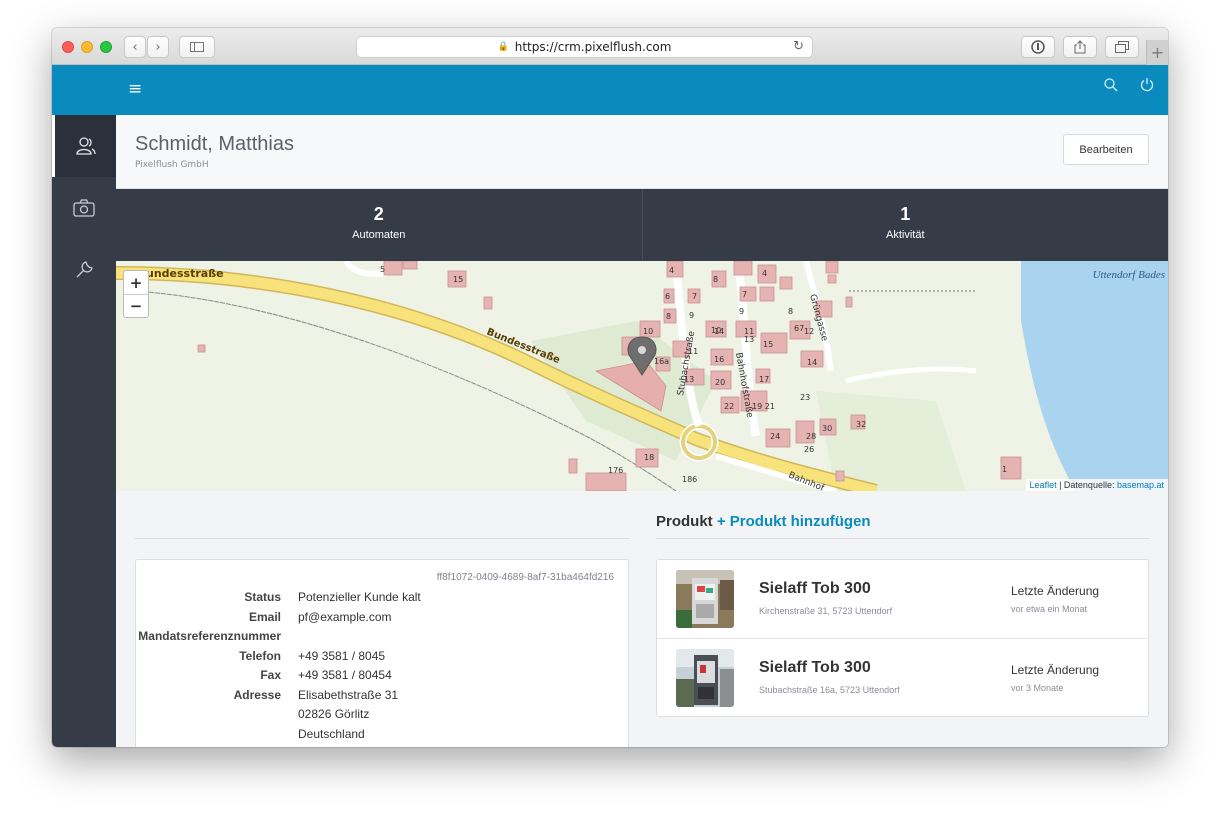  I want to click on new-tab-button: +, so click(1157, 52).